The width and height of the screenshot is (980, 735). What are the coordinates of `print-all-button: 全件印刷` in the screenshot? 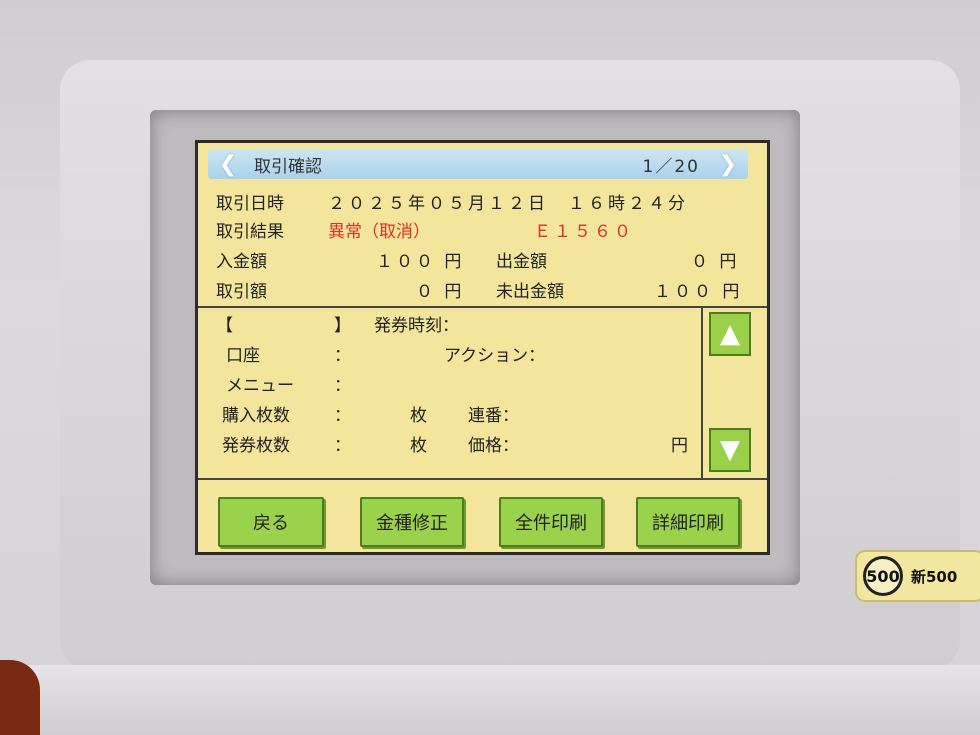 It's located at (551, 522).